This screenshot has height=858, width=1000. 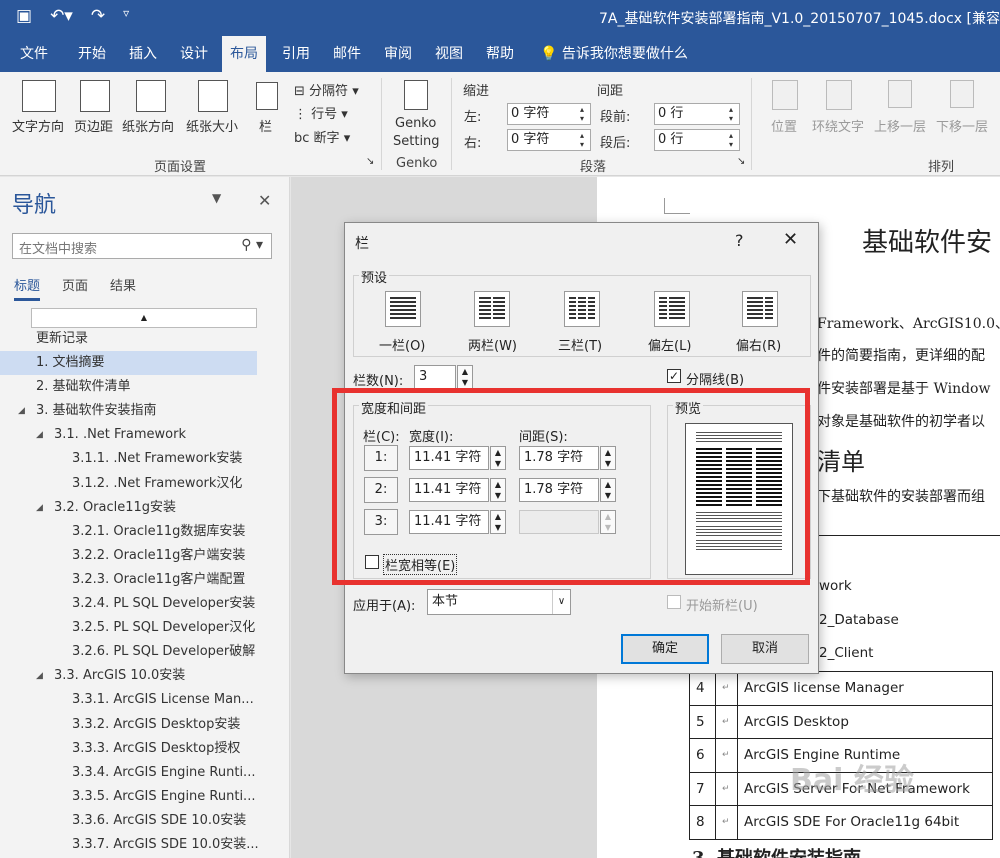 What do you see at coordinates (38, 125) in the screenshot?
I see `text-direction-button: 文字方向` at bounding box center [38, 125].